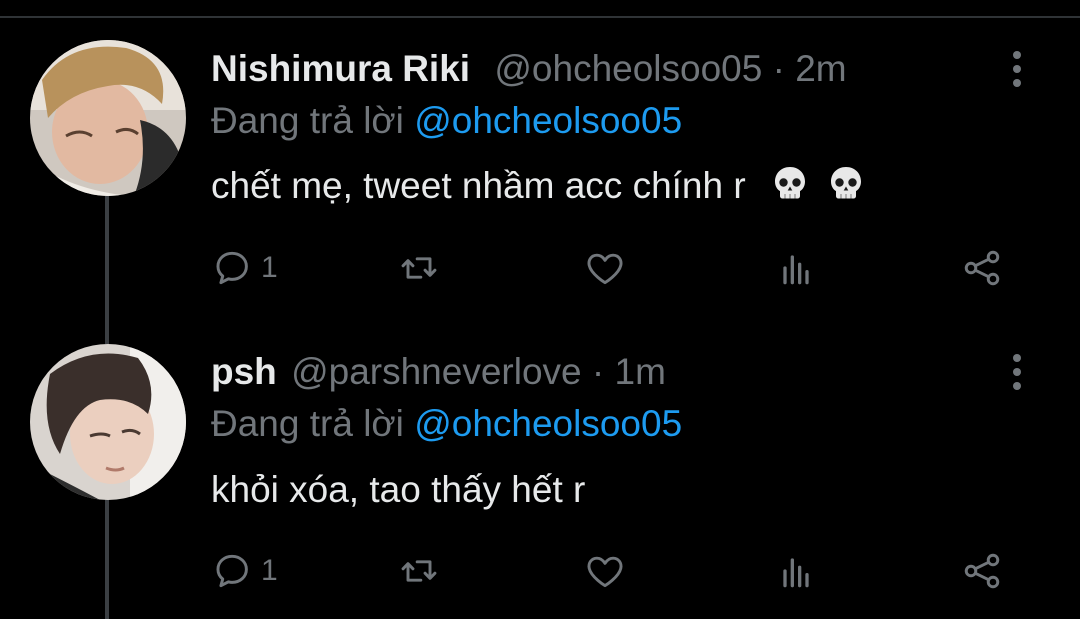 The height and width of the screenshot is (619, 1080). I want to click on tweet-text: khỏi xóa, tao thấy hết r, so click(398, 490).